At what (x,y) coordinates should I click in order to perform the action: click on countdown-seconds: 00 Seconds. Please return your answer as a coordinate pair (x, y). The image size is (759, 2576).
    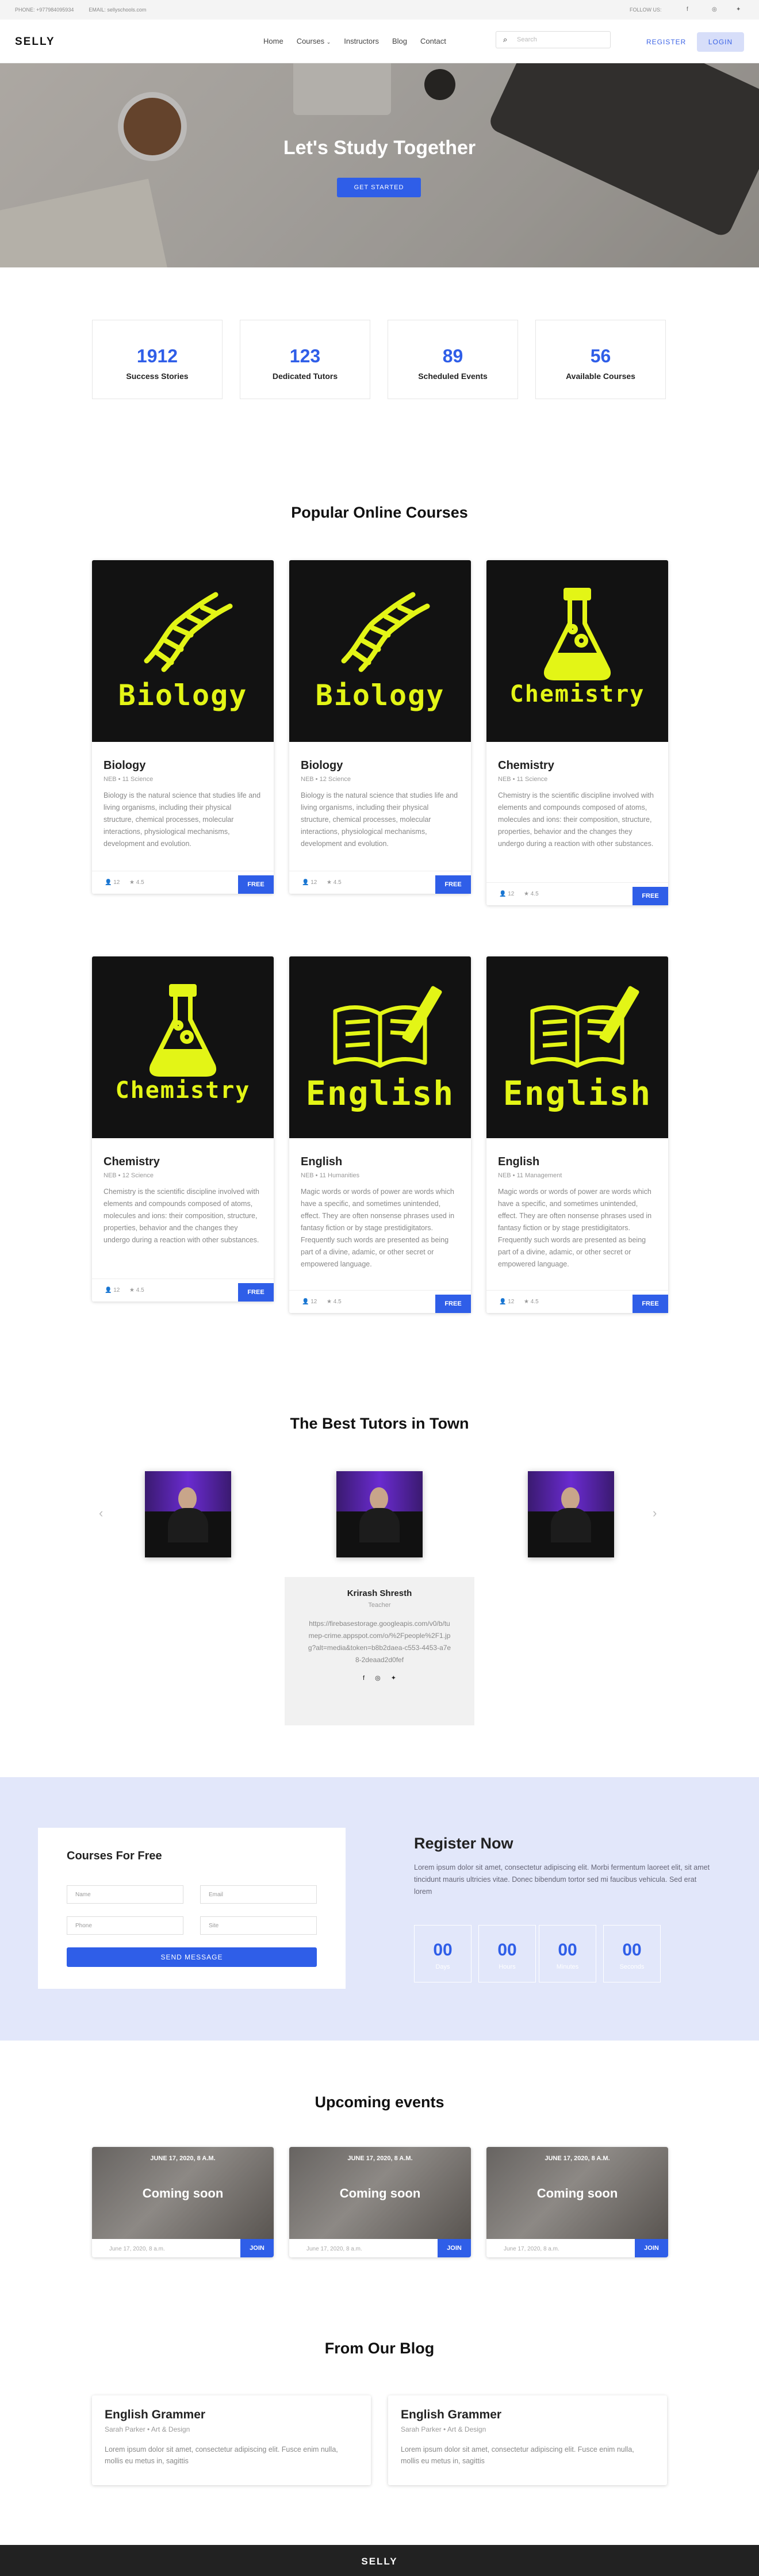
    Looking at the image, I should click on (632, 1953).